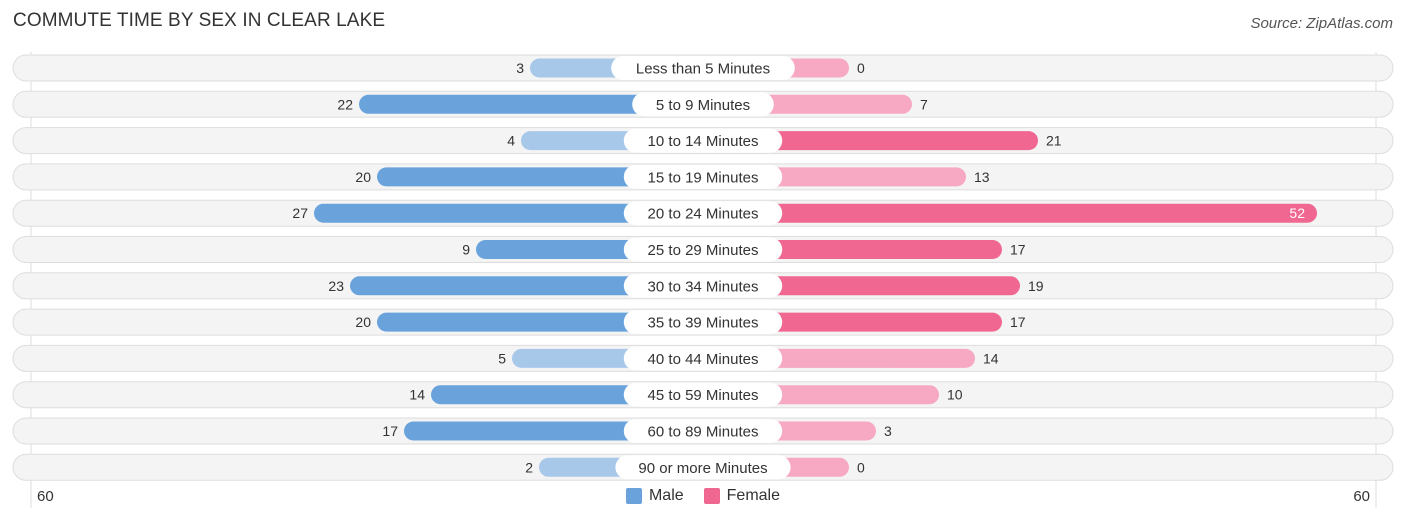 The width and height of the screenshot is (1406, 523). What do you see at coordinates (991, 358) in the screenshot?
I see `female-value-label: 14` at bounding box center [991, 358].